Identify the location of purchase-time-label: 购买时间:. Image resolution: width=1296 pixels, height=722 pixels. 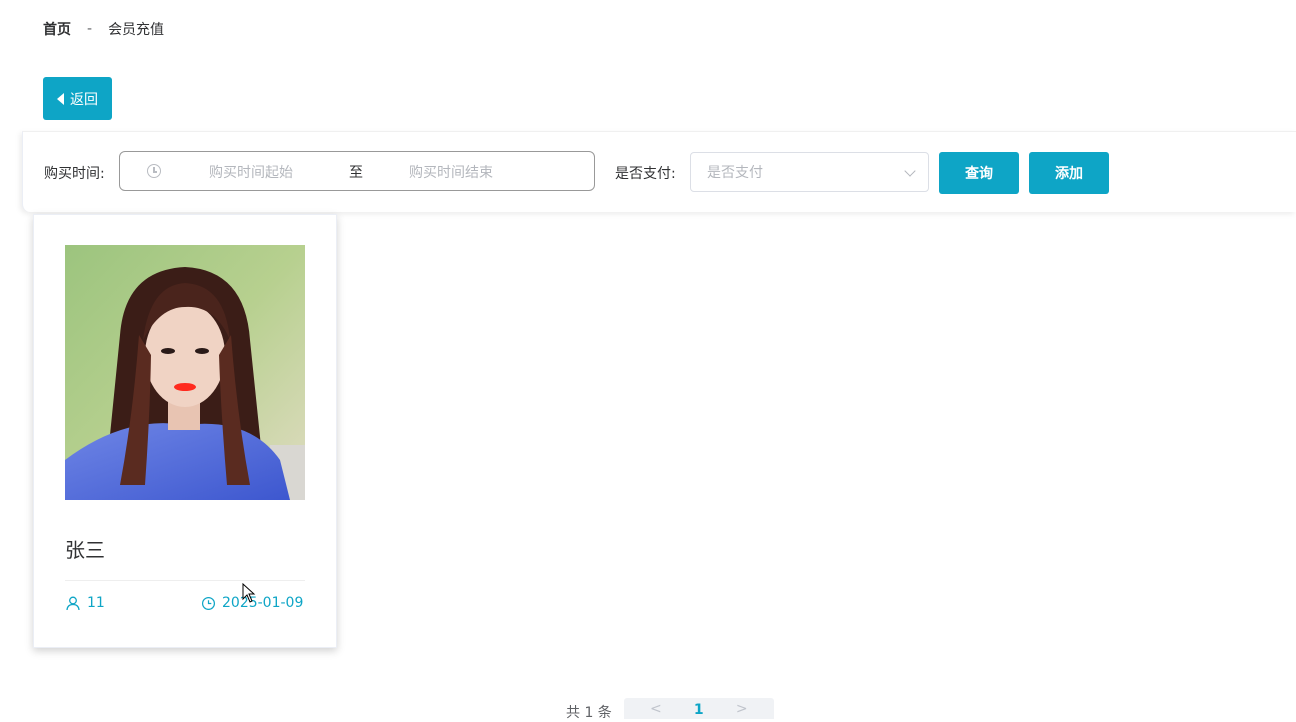
(74, 174).